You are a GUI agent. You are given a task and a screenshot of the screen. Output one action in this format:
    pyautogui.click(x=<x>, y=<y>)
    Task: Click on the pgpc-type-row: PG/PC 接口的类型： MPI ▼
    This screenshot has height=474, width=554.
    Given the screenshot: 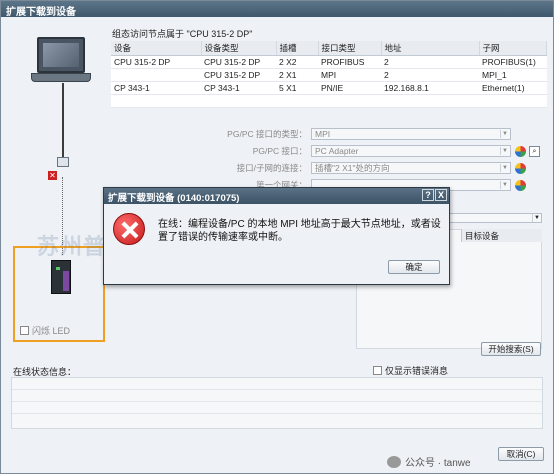 What is the action you would take?
    pyautogui.click(x=331, y=134)
    